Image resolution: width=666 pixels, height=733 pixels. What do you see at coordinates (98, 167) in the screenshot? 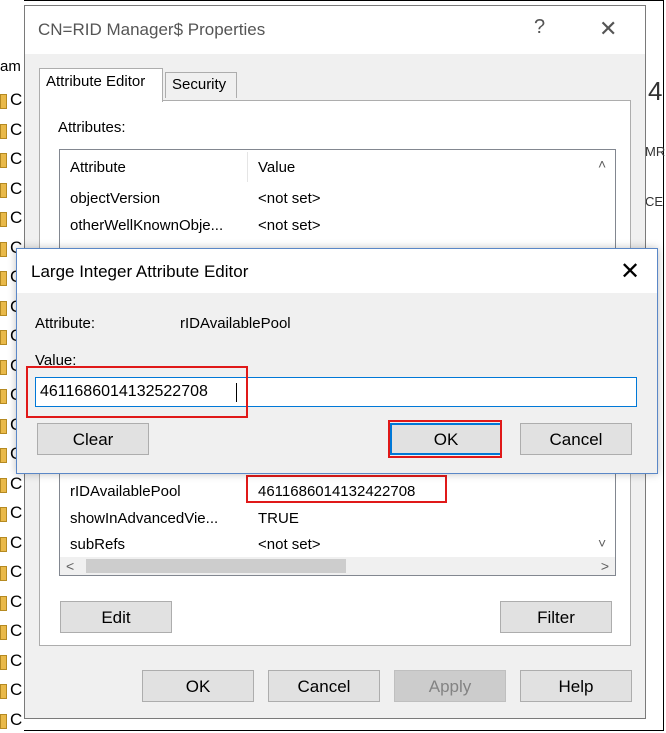
I see `column-header-attribute: Attribute` at bounding box center [98, 167].